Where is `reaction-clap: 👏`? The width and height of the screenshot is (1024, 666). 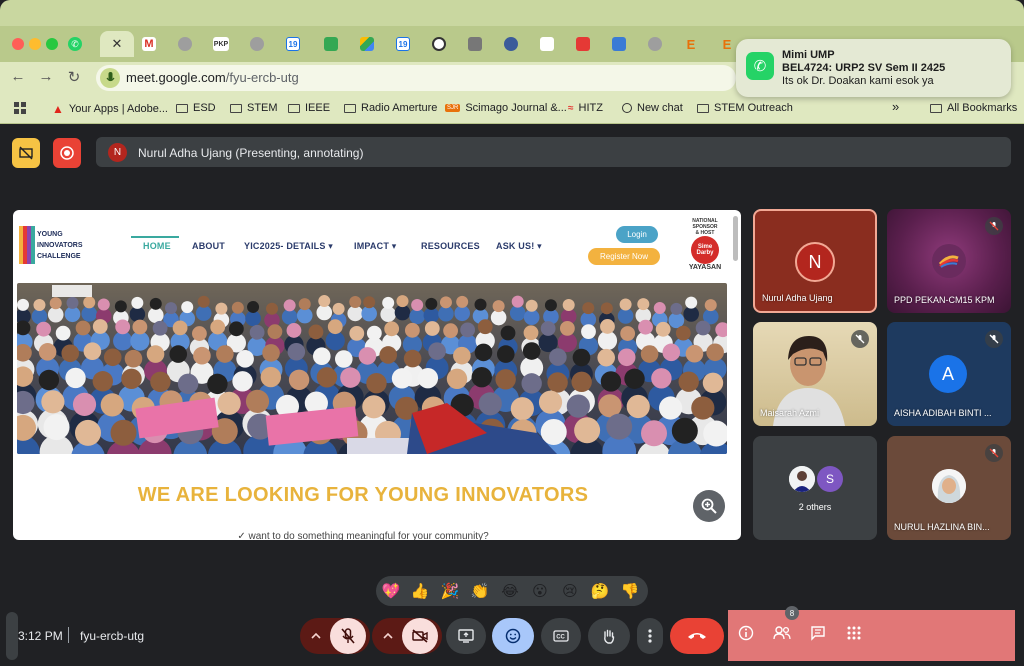 reaction-clap: 👏 is located at coordinates (480, 591).